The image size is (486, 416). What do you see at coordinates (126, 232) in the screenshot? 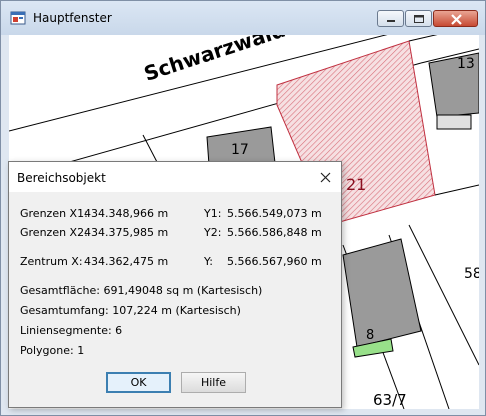
I see `grenzen-x2-value: 434.375,985 m` at bounding box center [126, 232].